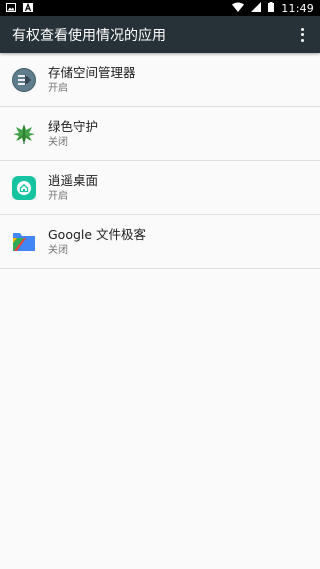 This screenshot has width=320, height=569. I want to click on status-time: 11:49, so click(297, 8).